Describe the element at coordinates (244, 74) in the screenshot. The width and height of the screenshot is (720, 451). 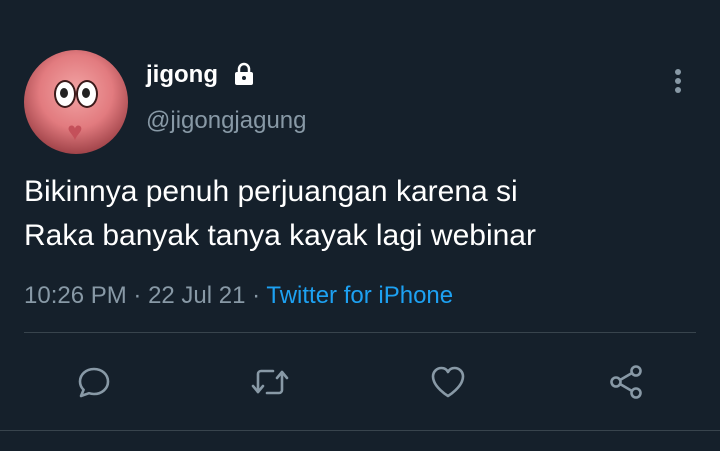
I see `lock-icon` at that location.